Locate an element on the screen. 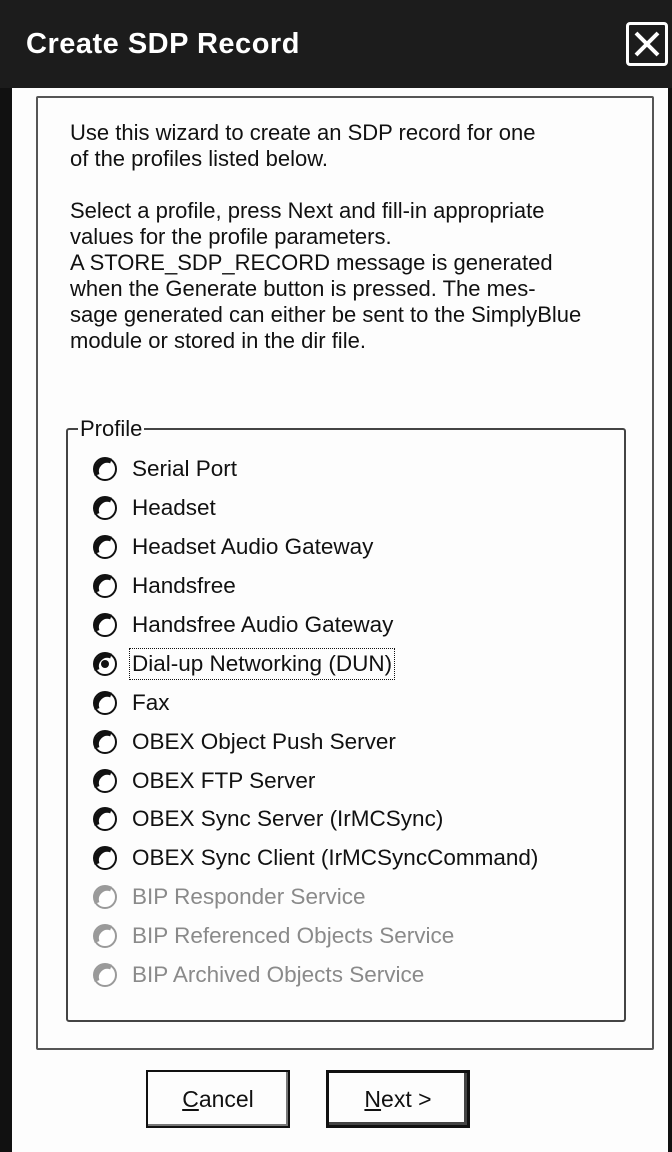  next-label-rest: ext > is located at coordinates (406, 1098).